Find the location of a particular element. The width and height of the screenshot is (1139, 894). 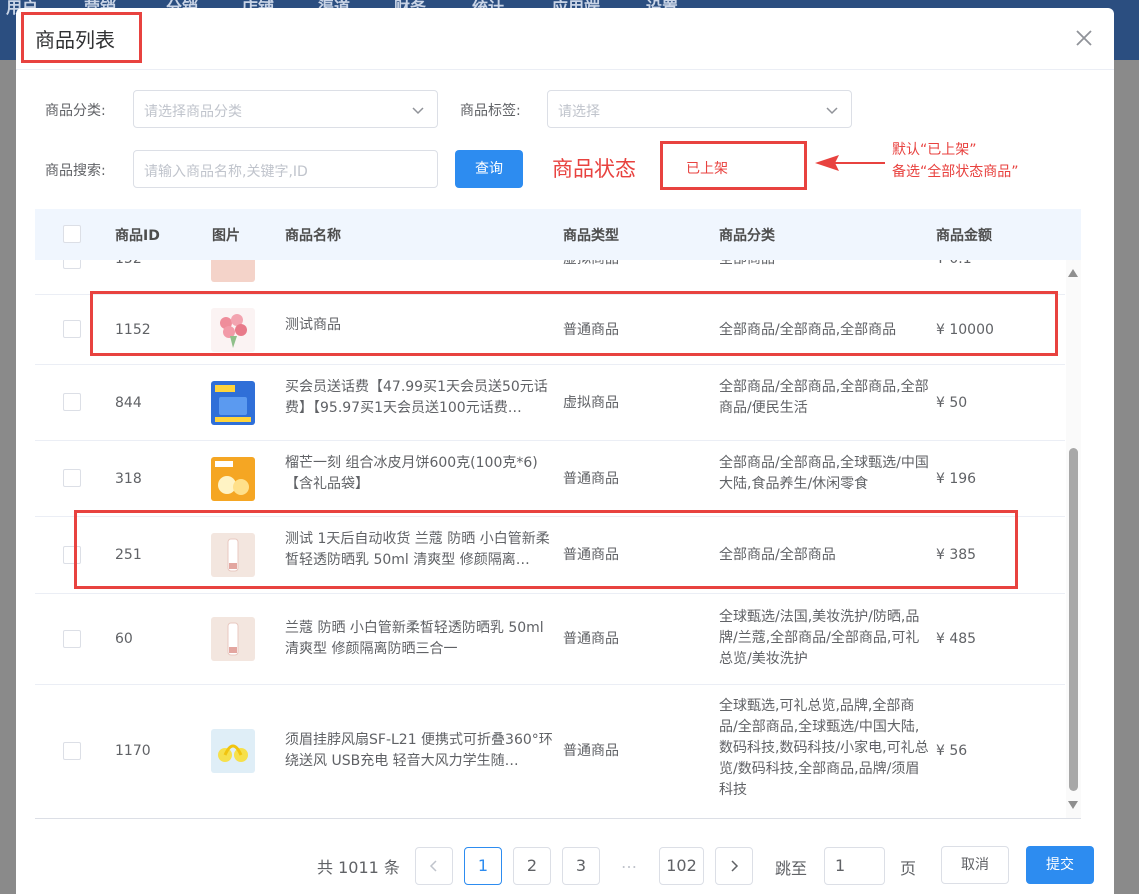

tag-placeholder: 请选择 is located at coordinates (579, 112).